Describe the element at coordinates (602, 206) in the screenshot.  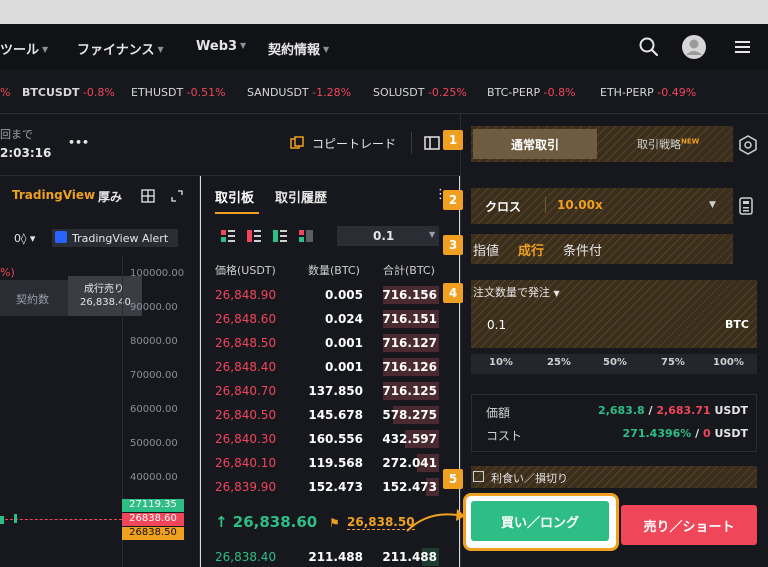
I see `margin-leverage-select: クロス 10.00x ▼` at that location.